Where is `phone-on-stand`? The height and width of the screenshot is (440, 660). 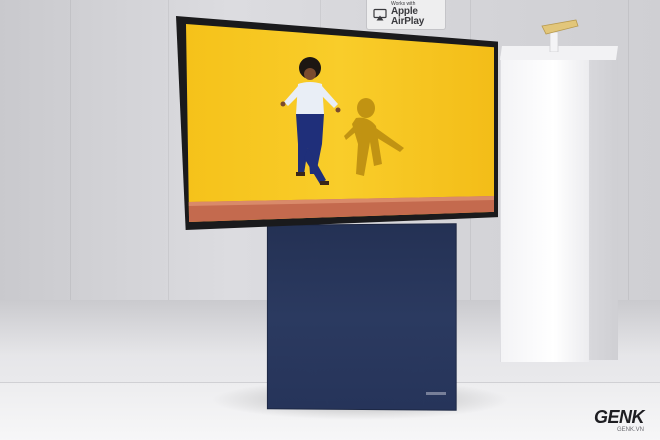 phone-on-stand is located at coordinates (560, 35).